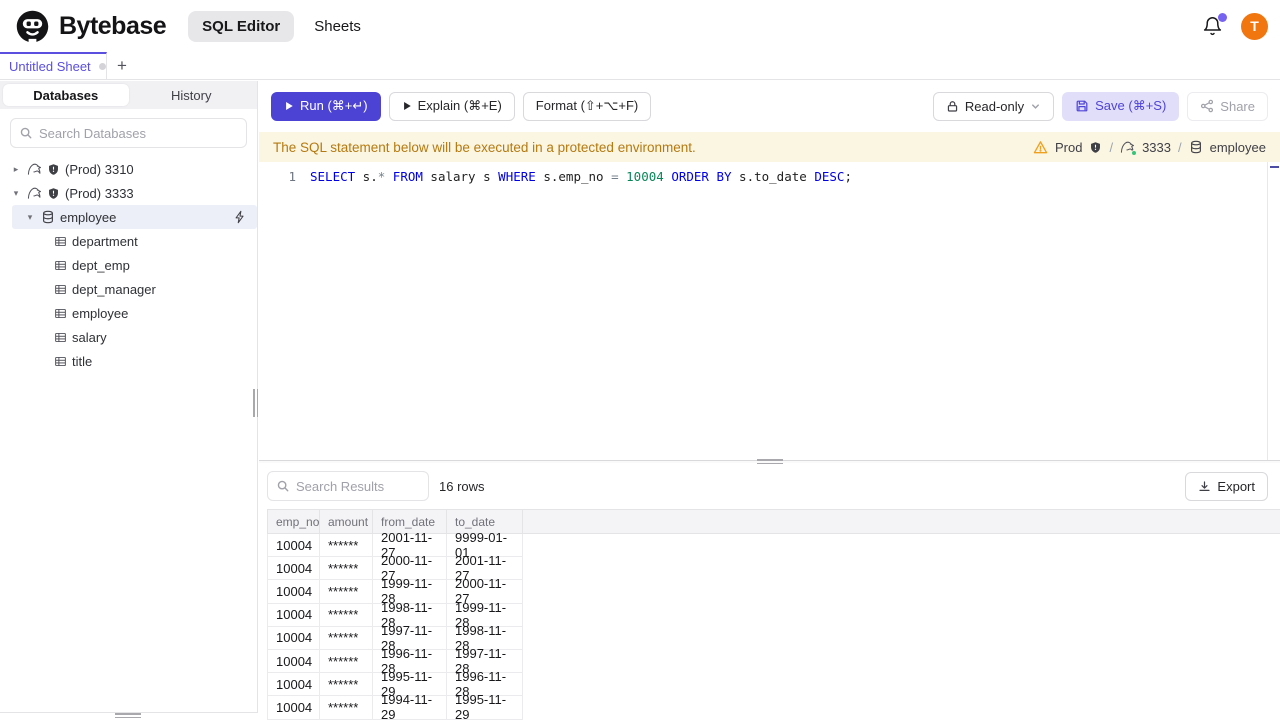 The height and width of the screenshot is (720, 1280). I want to click on sql-token: s.to_date, so click(773, 176).